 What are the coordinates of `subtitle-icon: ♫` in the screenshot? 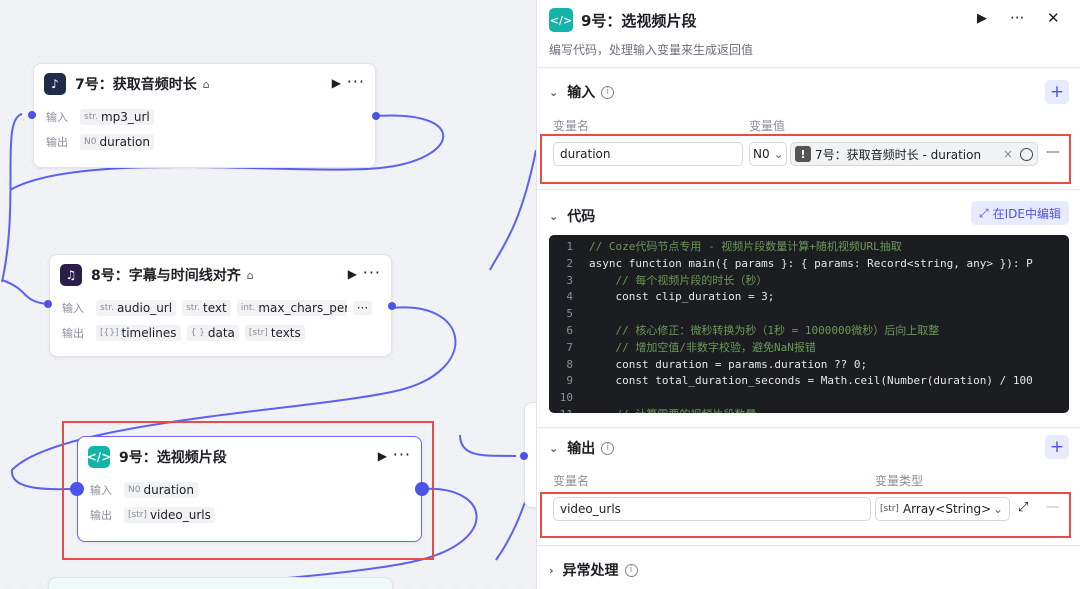 It's located at (71, 275).